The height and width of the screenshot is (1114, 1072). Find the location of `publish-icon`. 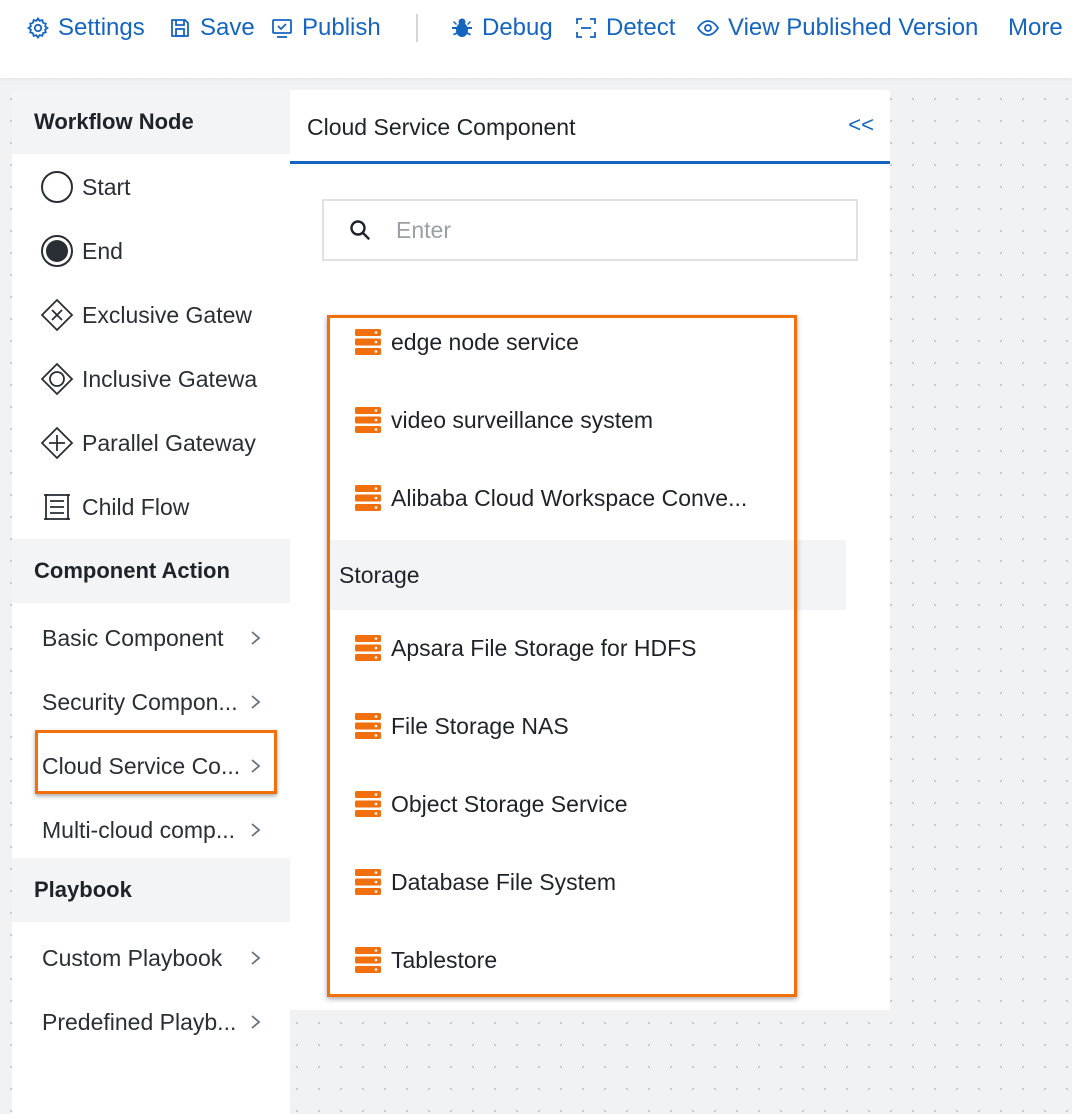

publish-icon is located at coordinates (282, 28).